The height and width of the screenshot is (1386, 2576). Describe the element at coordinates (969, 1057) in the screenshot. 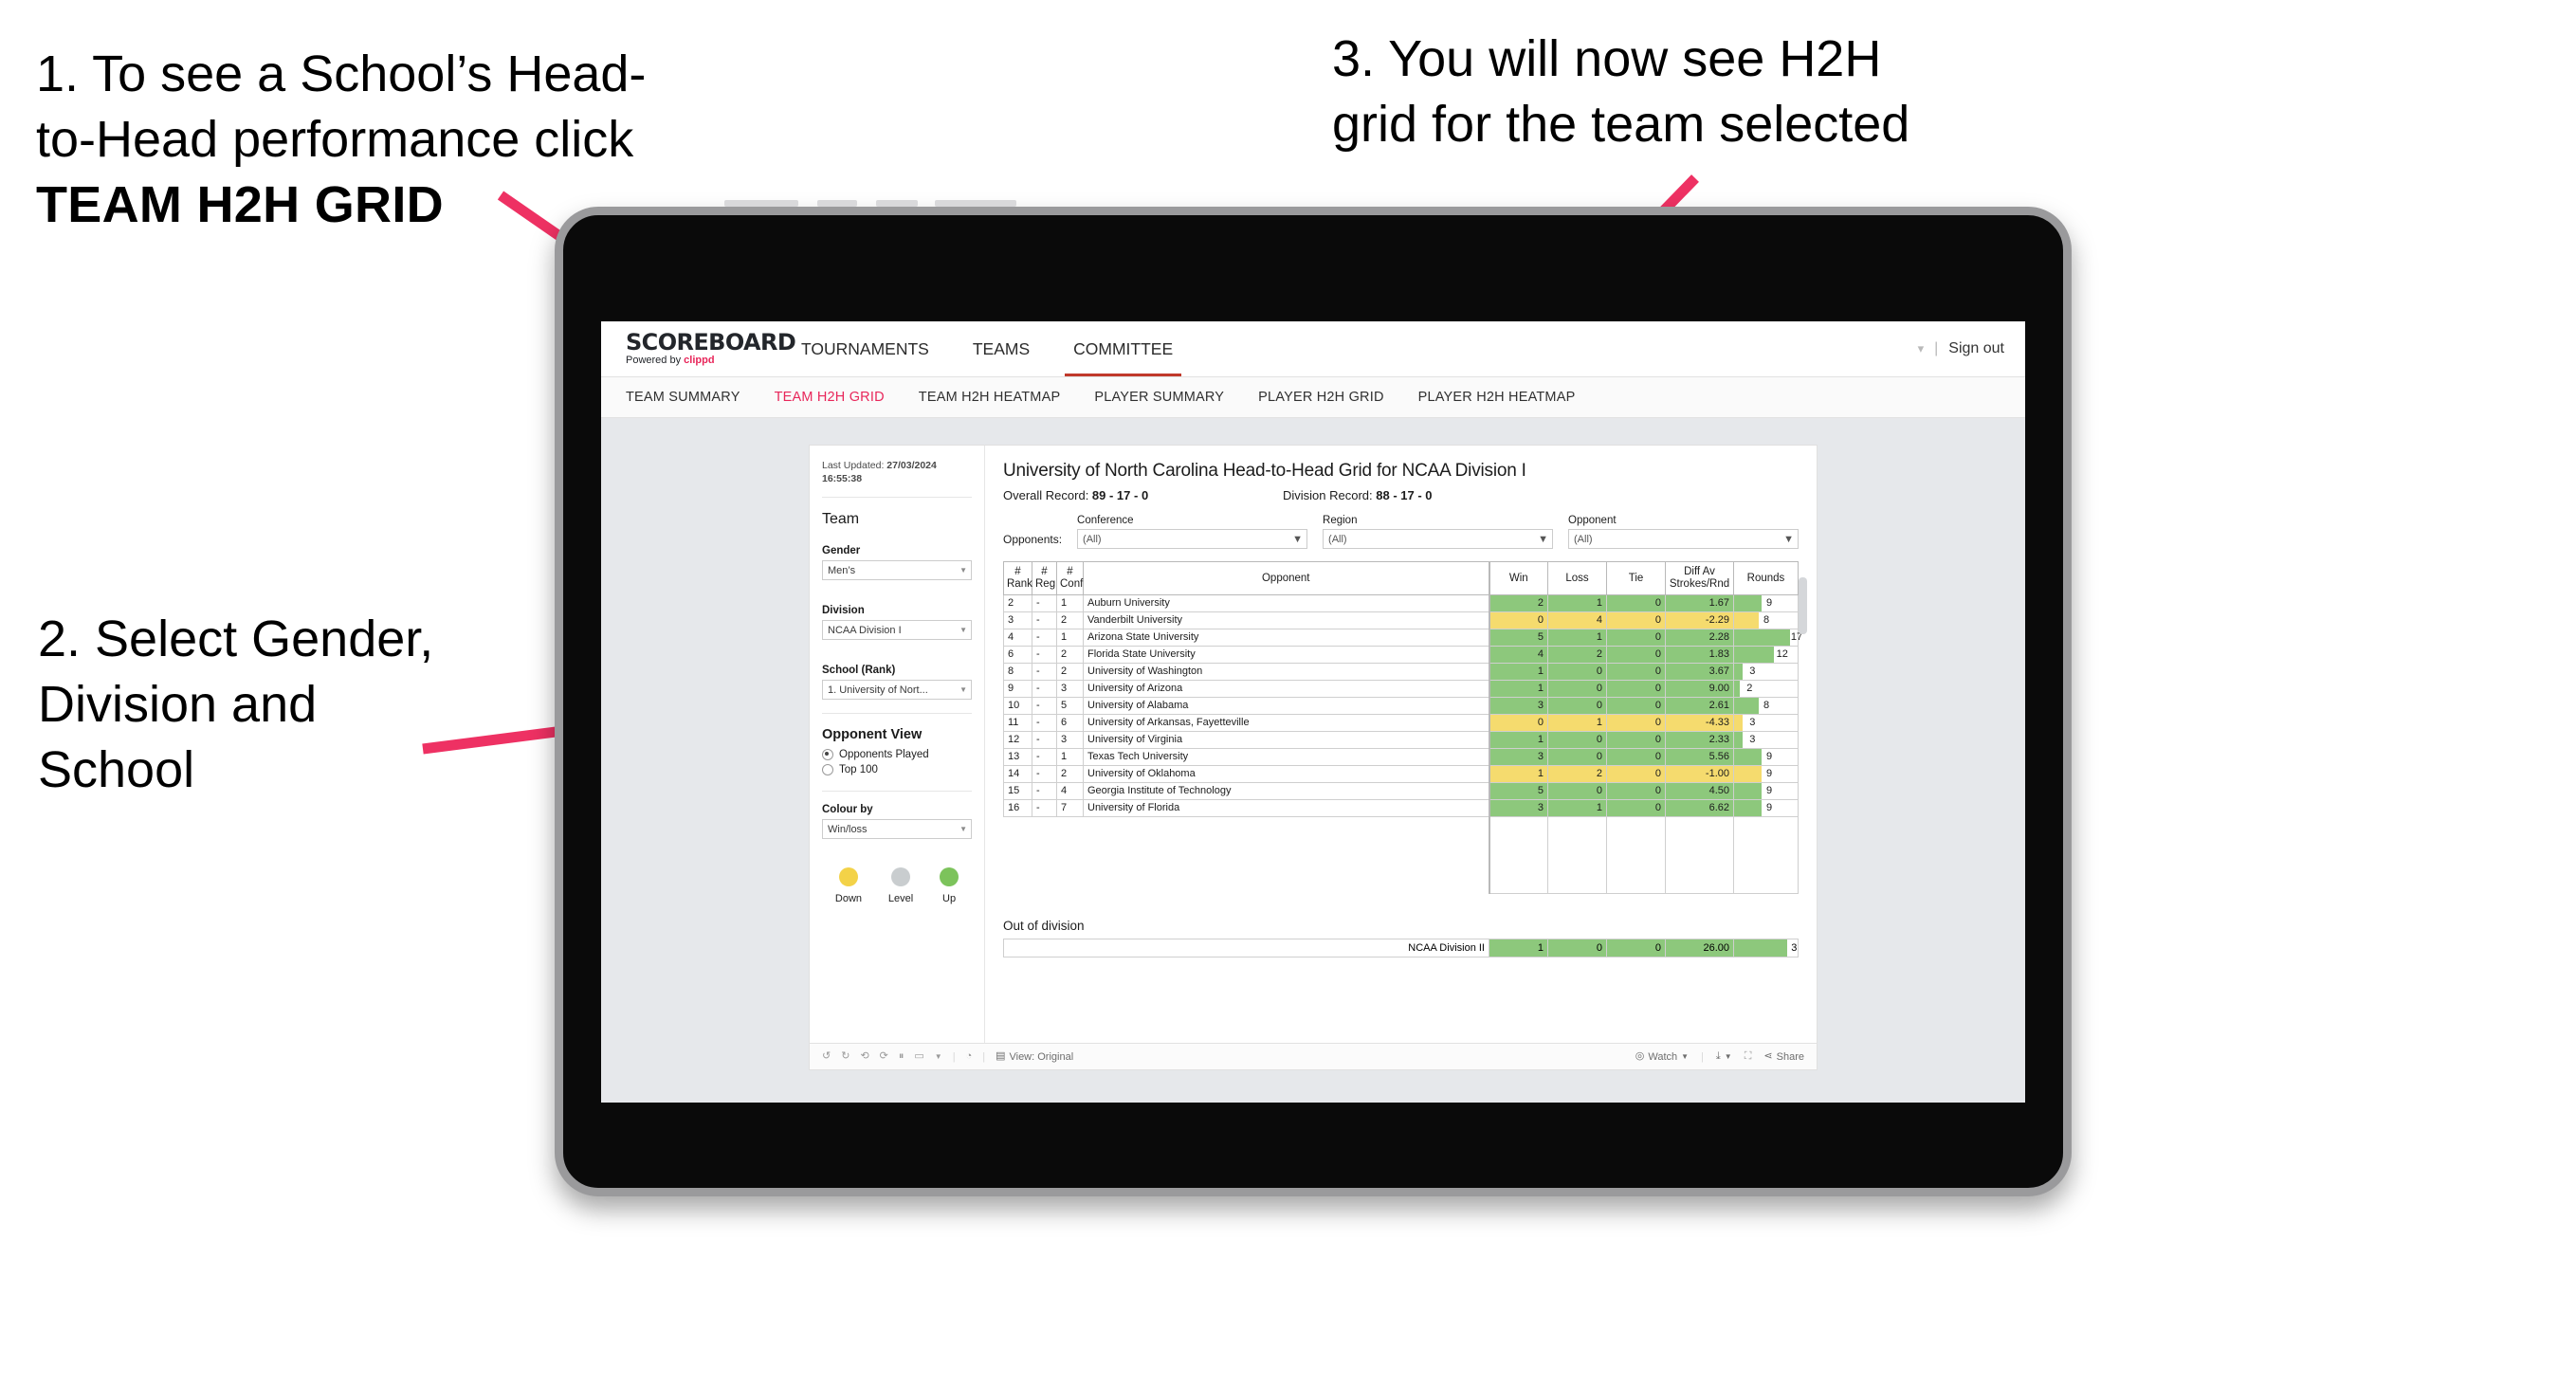

I see `undo-history-icon: ◔` at that location.